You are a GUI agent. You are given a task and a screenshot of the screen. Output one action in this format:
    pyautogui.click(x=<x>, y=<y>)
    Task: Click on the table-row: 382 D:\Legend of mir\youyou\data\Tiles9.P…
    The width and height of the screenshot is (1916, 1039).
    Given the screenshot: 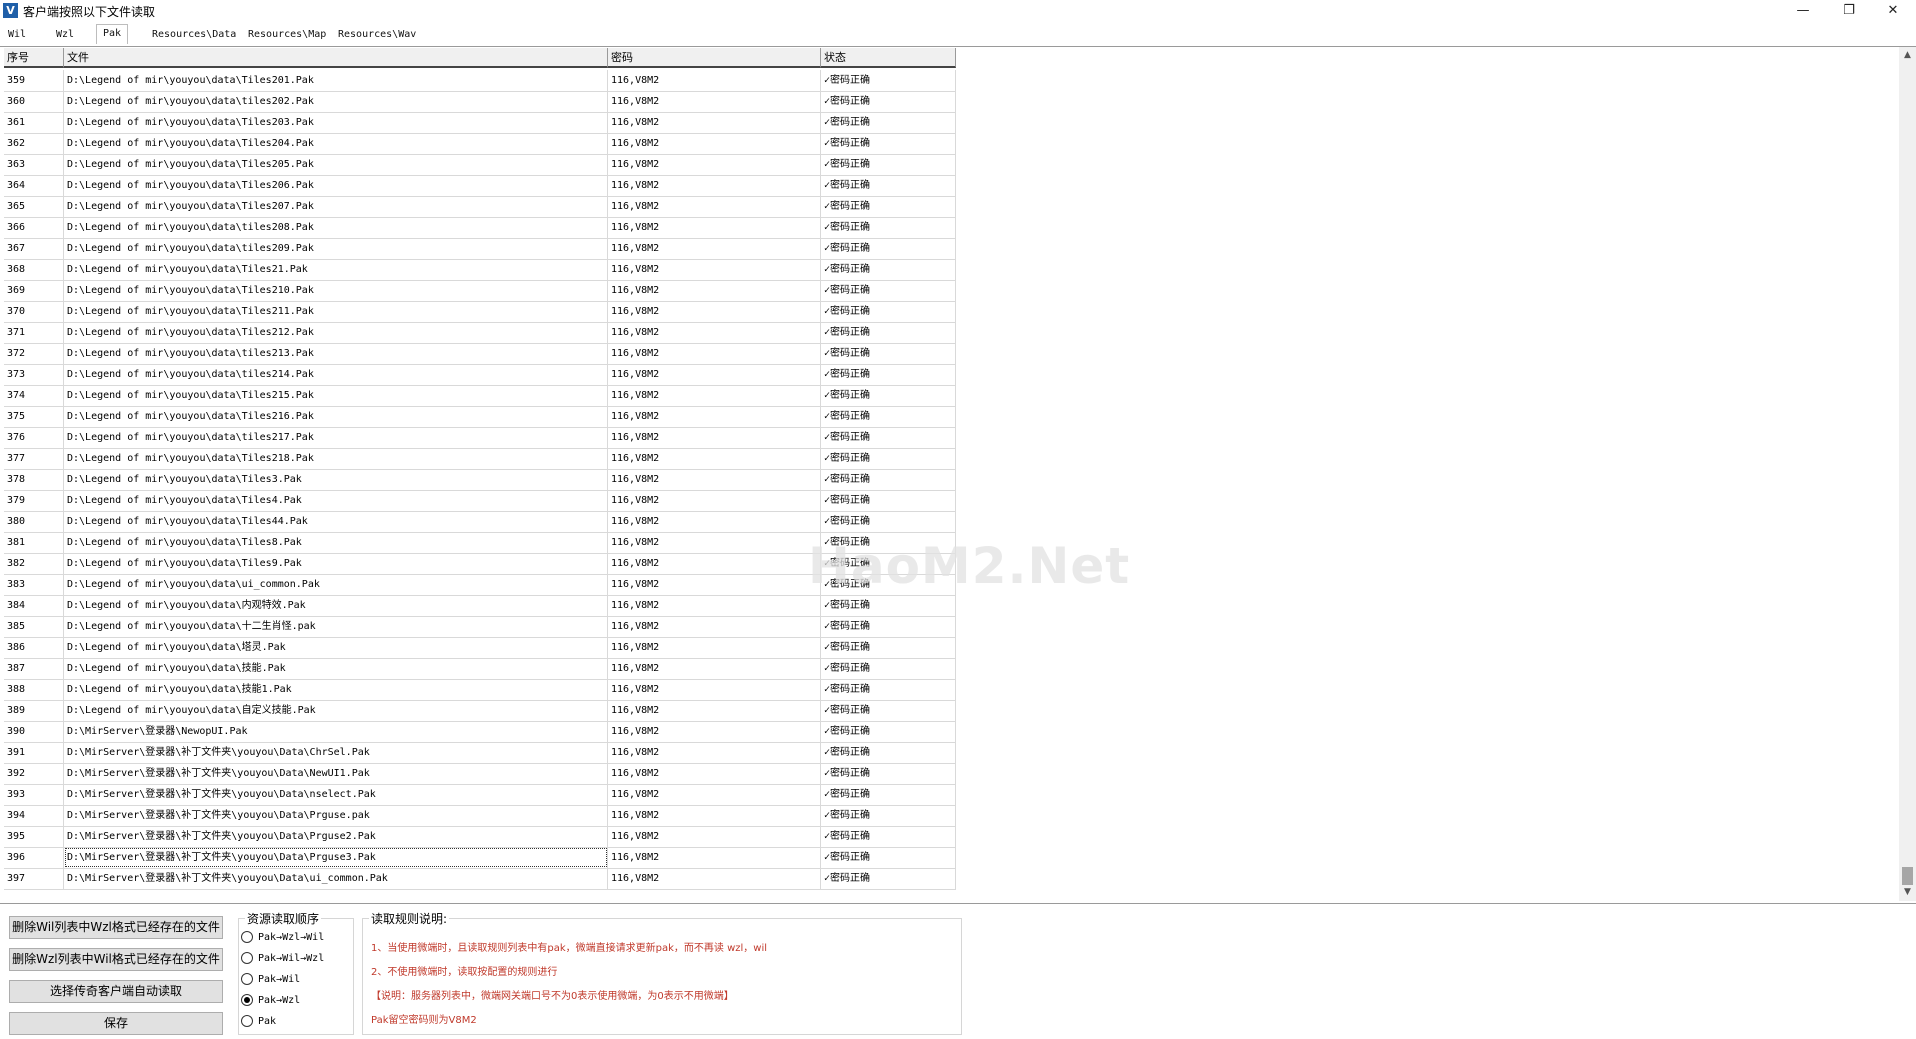 What is the action you would take?
    pyautogui.click(x=480, y=564)
    